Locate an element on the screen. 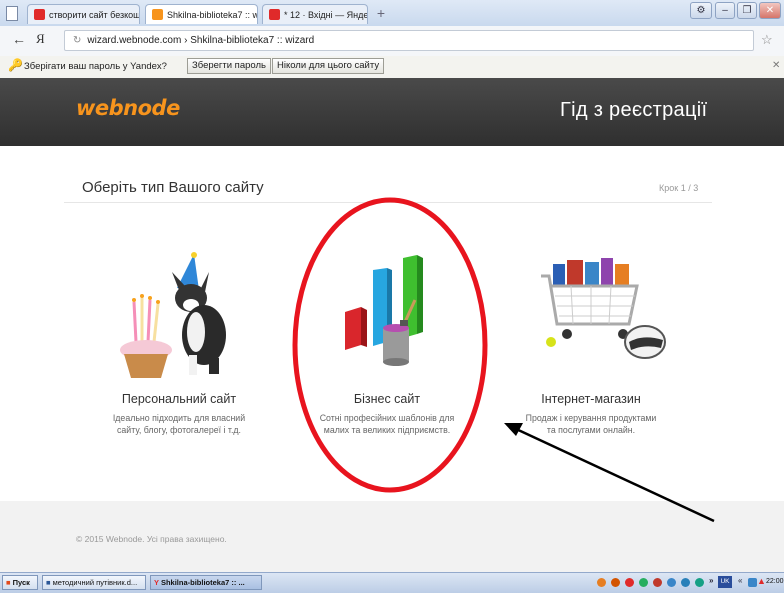 The image size is (784, 593). dog-cupcake-illustration is located at coordinates (173, 315).